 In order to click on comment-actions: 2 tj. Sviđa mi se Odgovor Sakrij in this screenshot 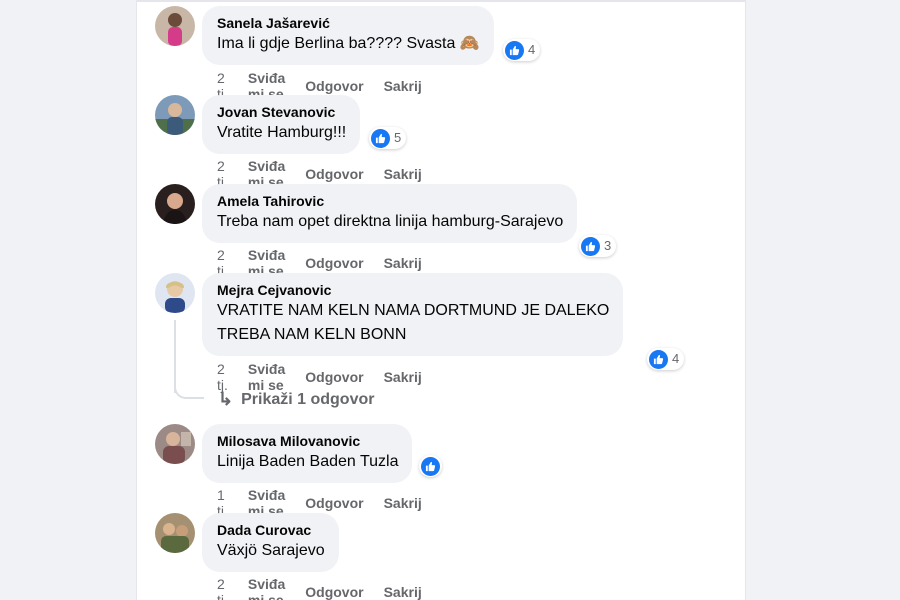, I will do `click(329, 588)`.